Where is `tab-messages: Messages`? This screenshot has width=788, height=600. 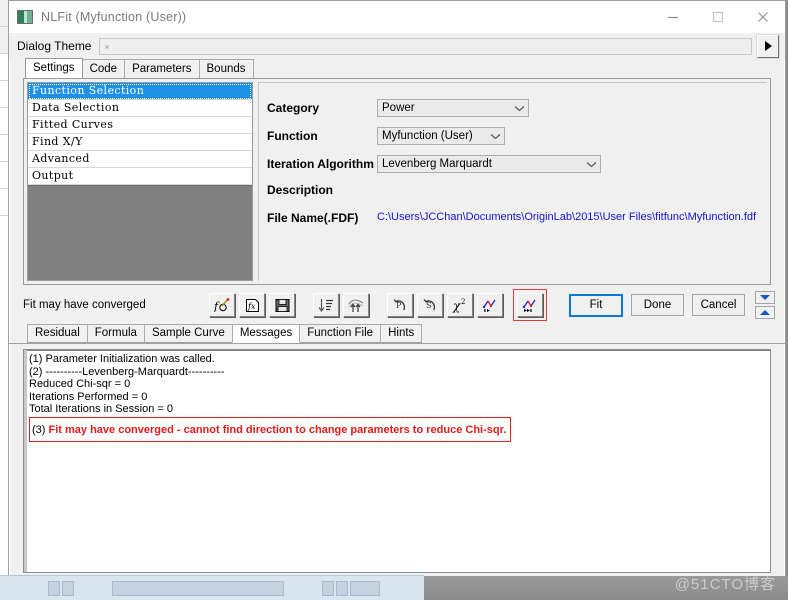 tab-messages: Messages is located at coordinates (266, 333).